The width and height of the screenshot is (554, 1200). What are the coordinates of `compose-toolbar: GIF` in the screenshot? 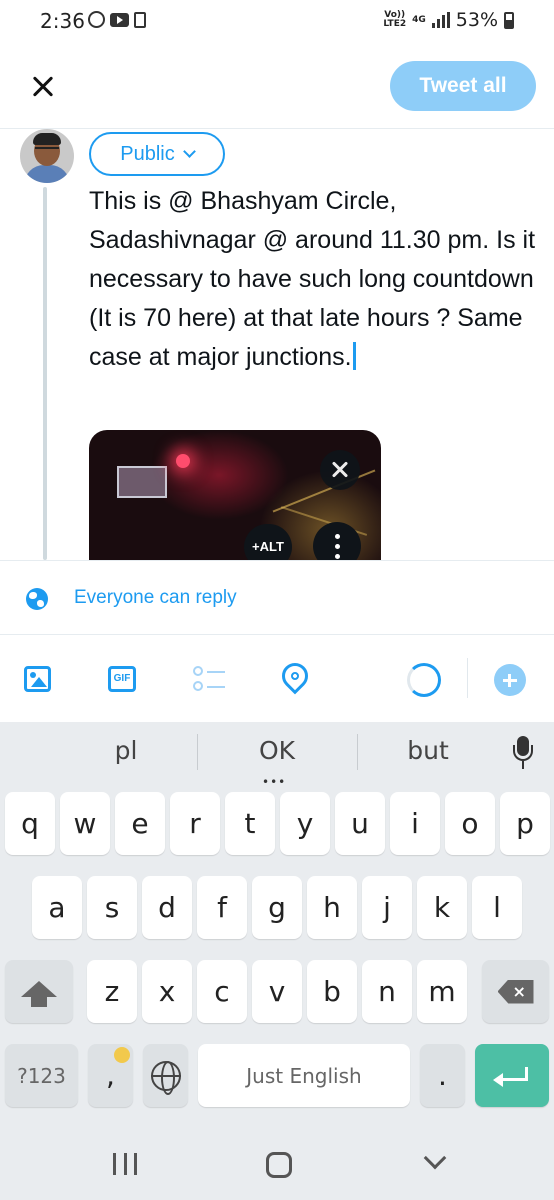 It's located at (277, 679).